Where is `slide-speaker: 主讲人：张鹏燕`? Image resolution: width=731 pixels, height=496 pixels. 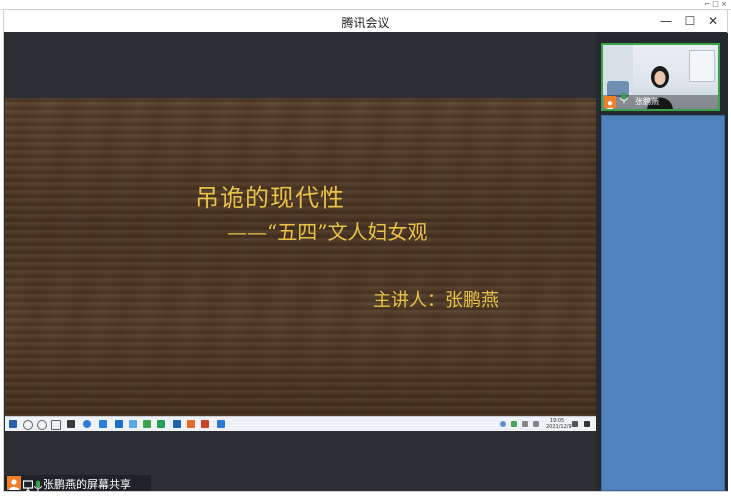
slide-speaker: 主讲人：张鹏燕 is located at coordinates (436, 300).